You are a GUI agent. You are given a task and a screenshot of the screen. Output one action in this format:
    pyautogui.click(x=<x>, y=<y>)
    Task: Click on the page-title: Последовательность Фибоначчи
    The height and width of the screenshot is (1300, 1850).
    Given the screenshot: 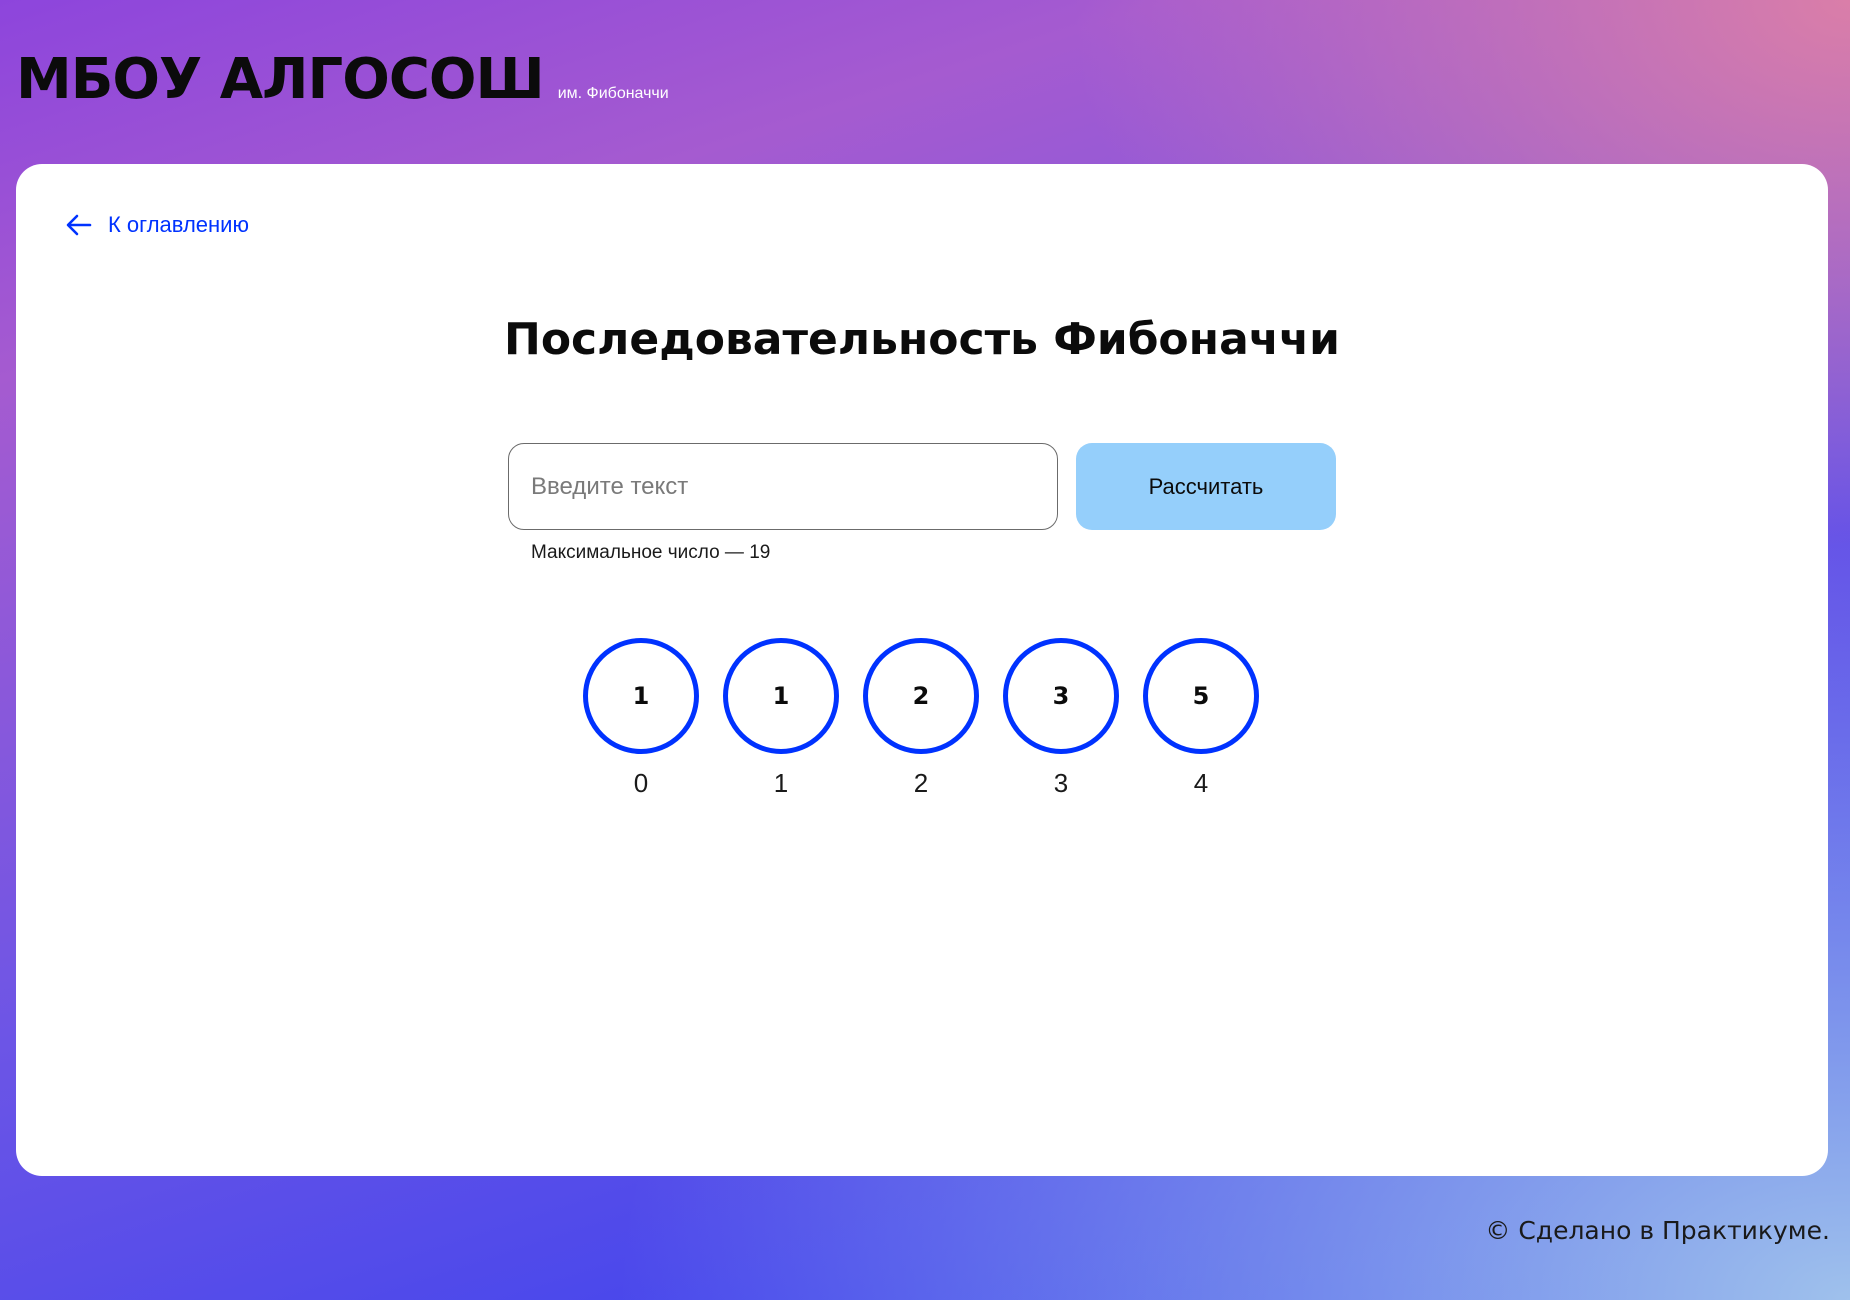 What is the action you would take?
    pyautogui.click(x=922, y=339)
    